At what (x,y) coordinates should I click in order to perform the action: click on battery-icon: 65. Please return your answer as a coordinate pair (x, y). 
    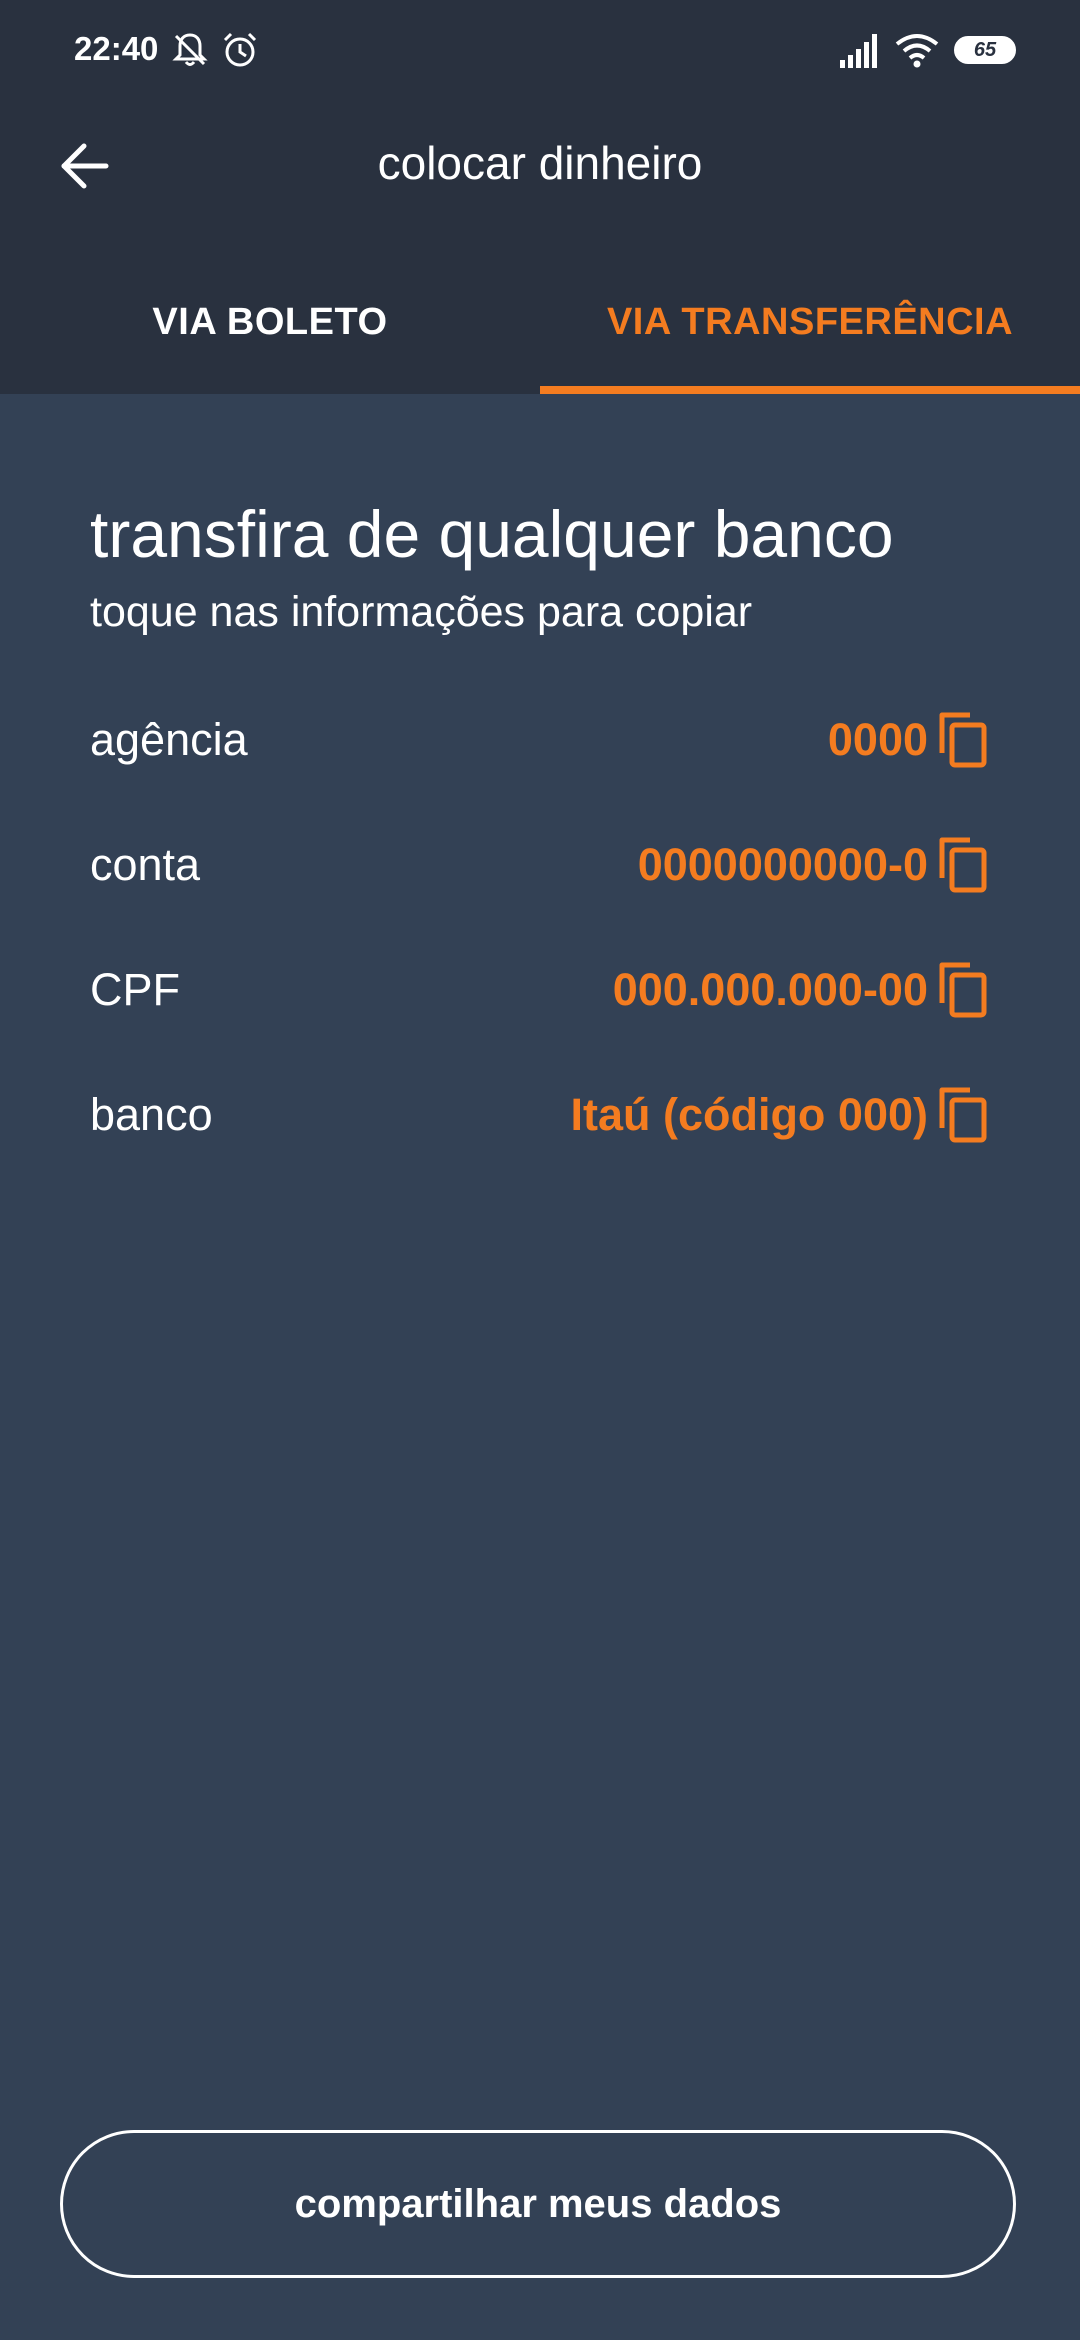
    Looking at the image, I should click on (985, 50).